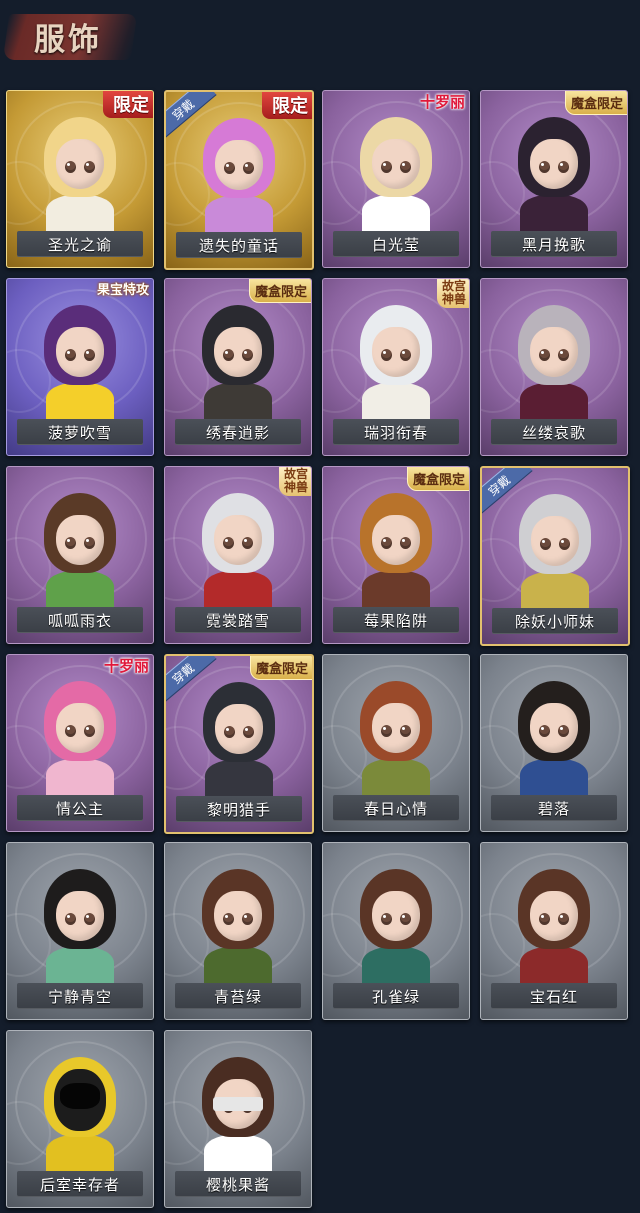 The height and width of the screenshot is (1213, 640). I want to click on costume-card: 魔盒限定 穿戴 黎明猎手, so click(239, 744).